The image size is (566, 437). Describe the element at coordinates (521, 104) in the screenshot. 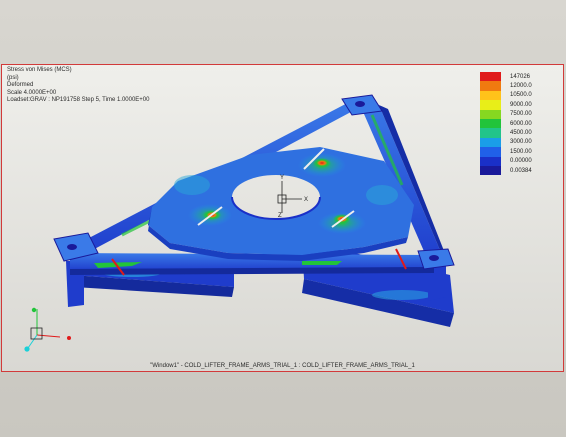

I see `legend-label: 9000.00` at that location.